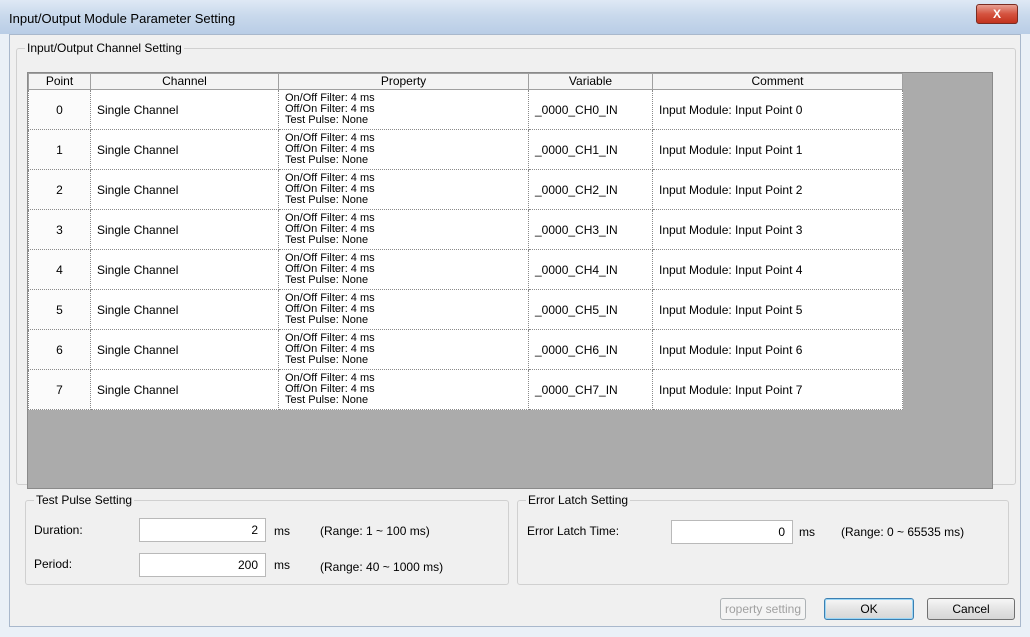 This screenshot has width=1030, height=637. I want to click on variable-cell: _0000_CH2_IN, so click(590, 189).